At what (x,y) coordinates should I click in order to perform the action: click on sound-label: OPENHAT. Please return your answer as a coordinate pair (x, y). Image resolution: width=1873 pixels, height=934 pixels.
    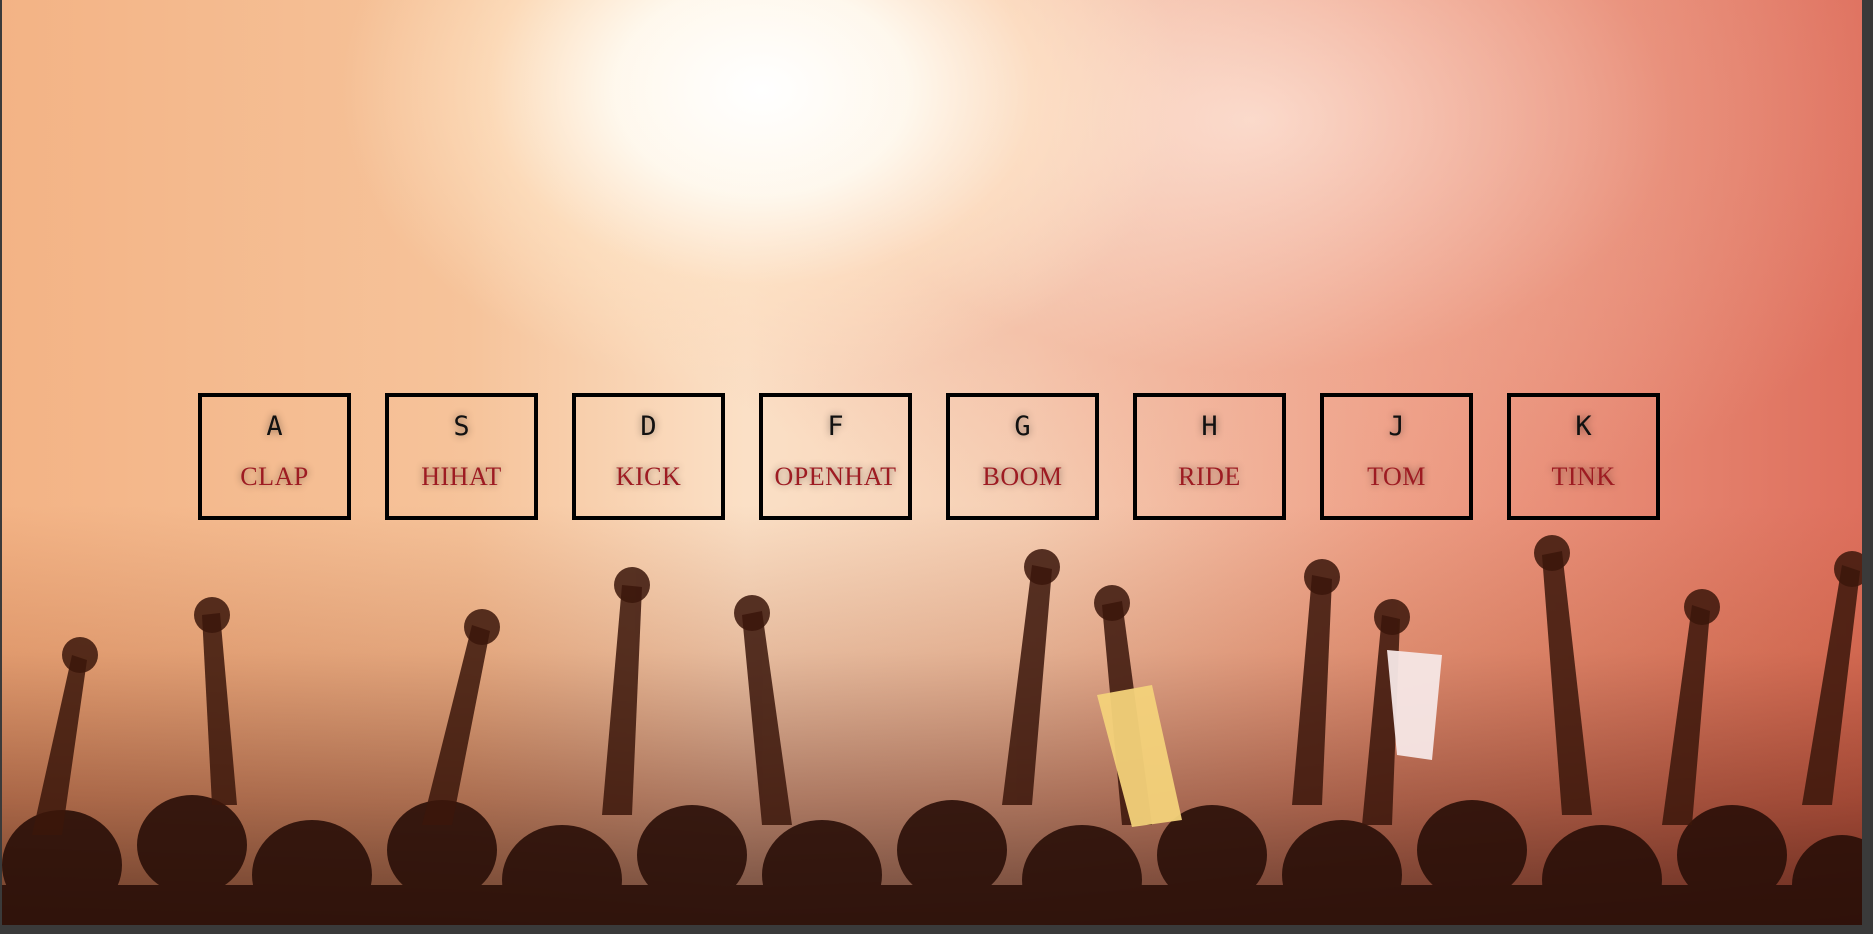
    Looking at the image, I should click on (835, 476).